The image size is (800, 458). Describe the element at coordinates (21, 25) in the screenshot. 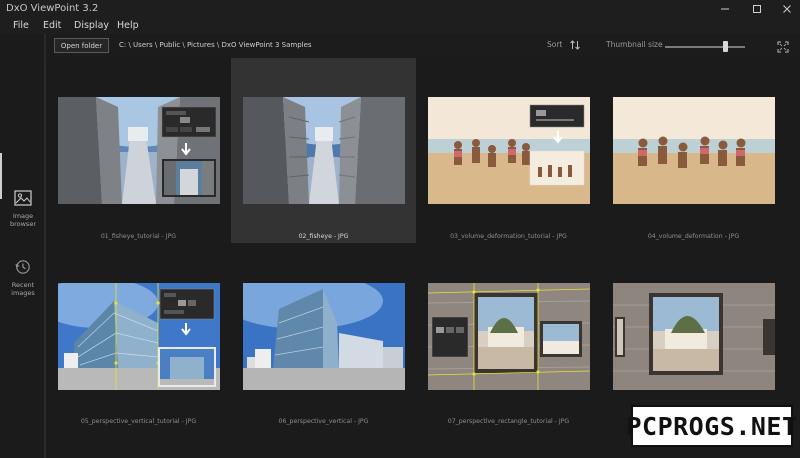

I see `menu-file: File` at that location.